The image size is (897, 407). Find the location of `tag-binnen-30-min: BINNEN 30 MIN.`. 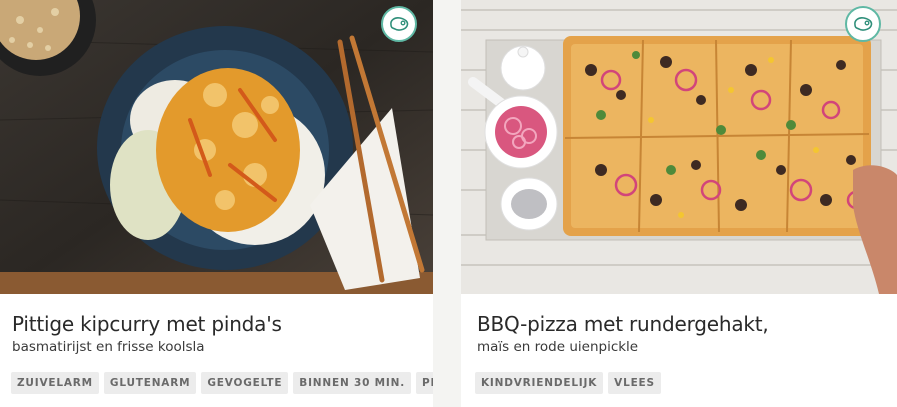

tag-binnen-30-min: BINNEN 30 MIN. is located at coordinates (352, 383).